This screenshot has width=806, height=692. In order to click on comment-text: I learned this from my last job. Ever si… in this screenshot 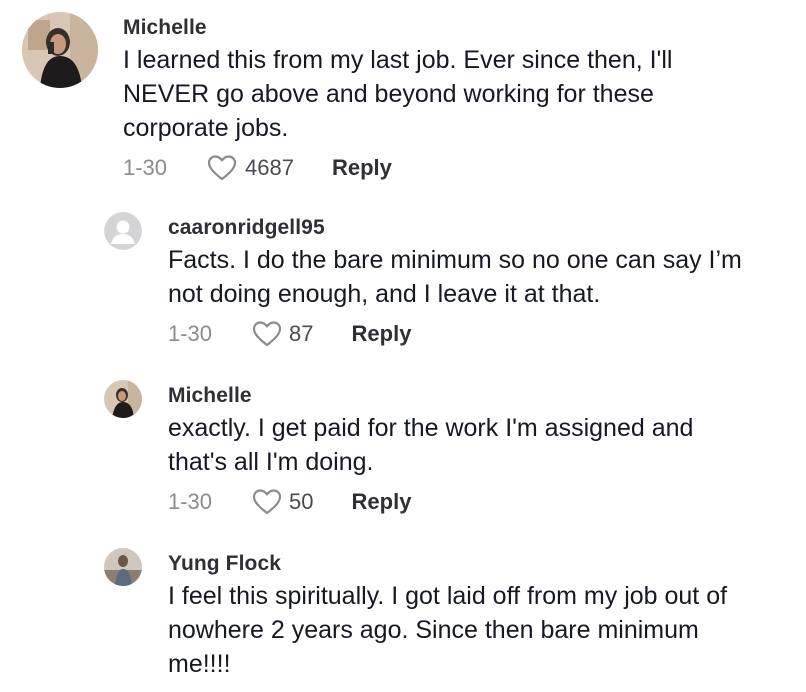, I will do `click(443, 94)`.